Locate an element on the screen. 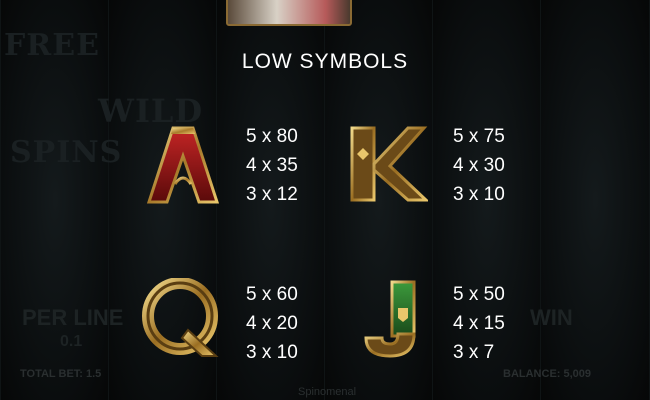 The image size is (650, 400). payout-line: 5 x 80 is located at coordinates (272, 136).